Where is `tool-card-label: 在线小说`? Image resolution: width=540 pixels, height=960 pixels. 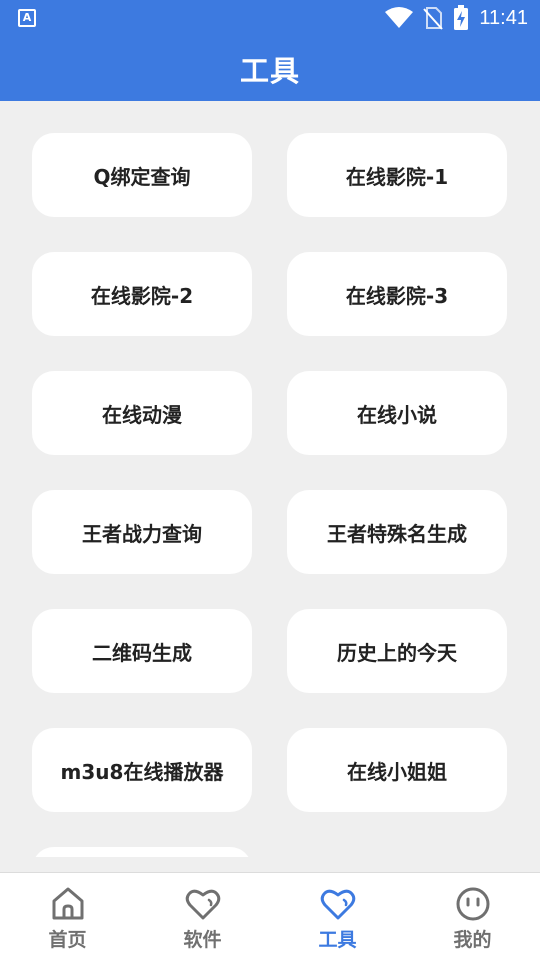 tool-card-label: 在线小说 is located at coordinates (397, 414).